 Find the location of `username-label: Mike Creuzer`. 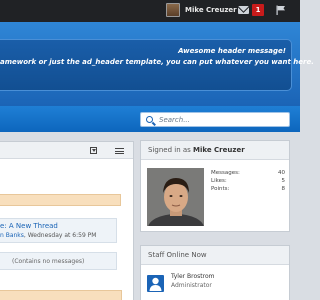

username-label: Mike Creuzer is located at coordinates (211, 10).